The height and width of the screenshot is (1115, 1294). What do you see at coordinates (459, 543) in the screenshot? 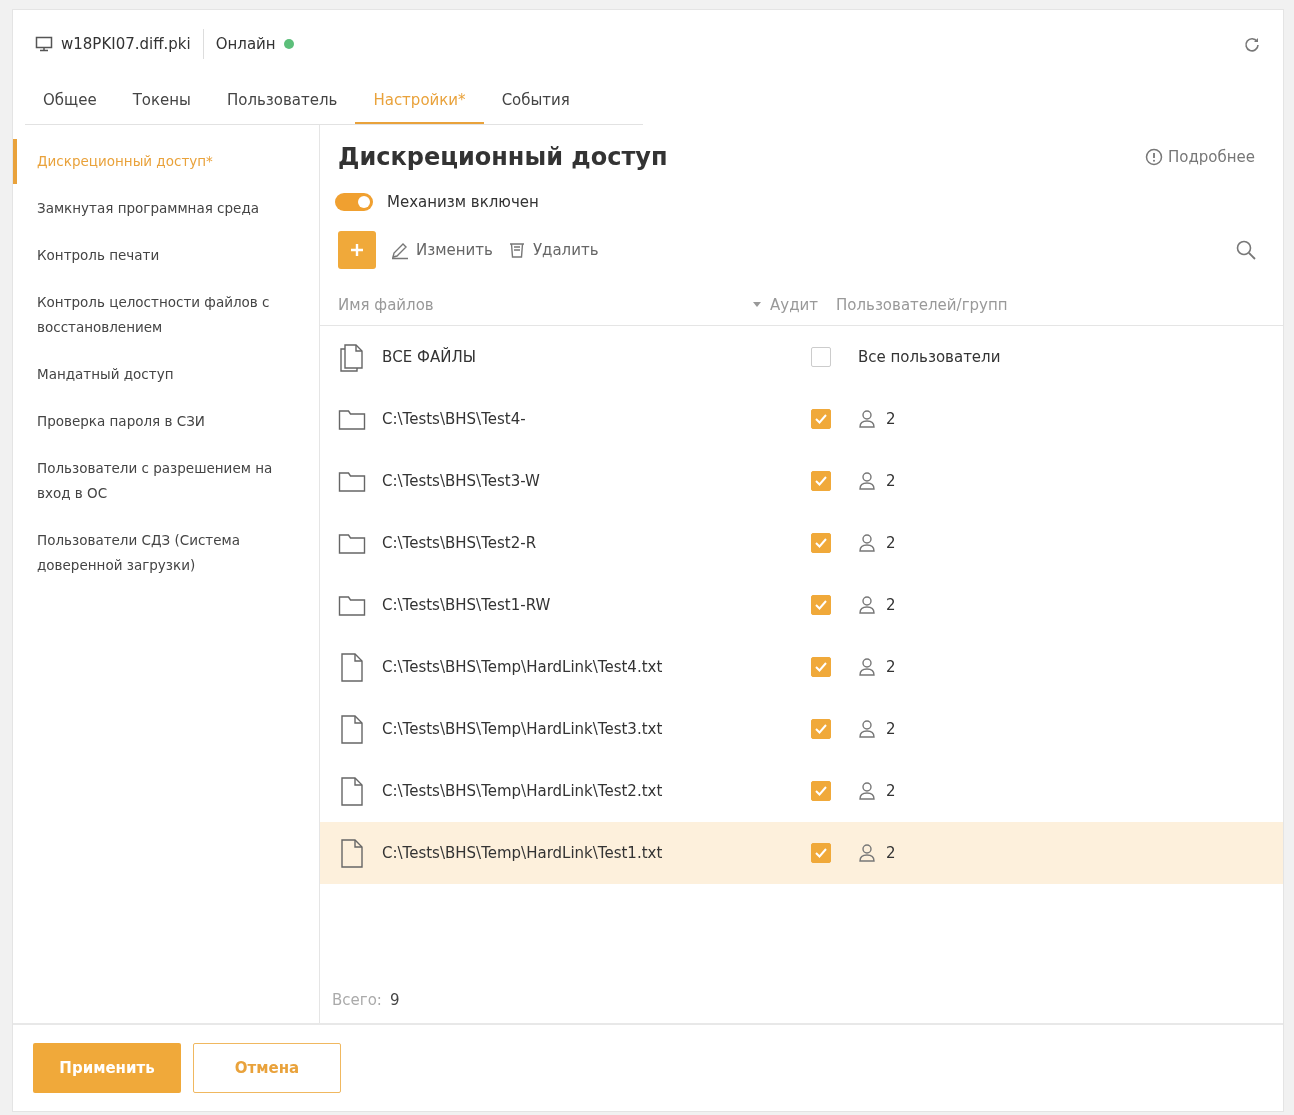
I see `file-path: C:\Tests\BHS\Test2-R` at bounding box center [459, 543].